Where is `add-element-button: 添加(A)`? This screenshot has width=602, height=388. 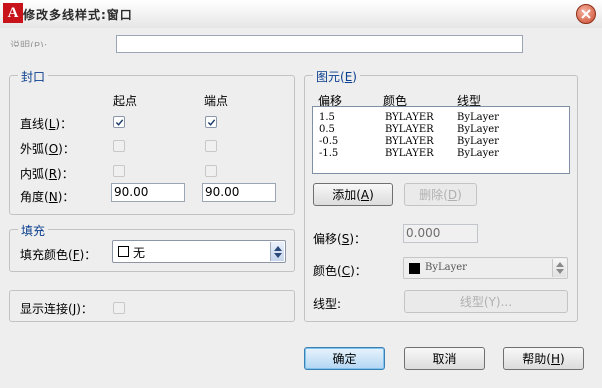
add-element-button: 添加(A) is located at coordinates (353, 194).